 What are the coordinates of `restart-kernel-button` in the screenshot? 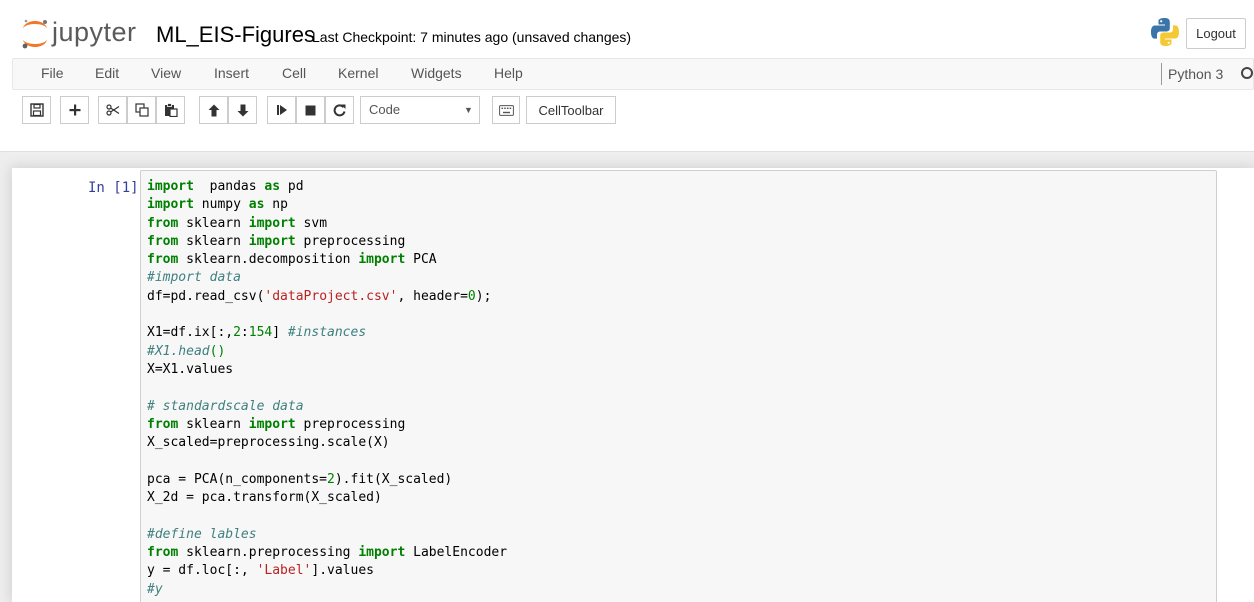 It's located at (339, 110).